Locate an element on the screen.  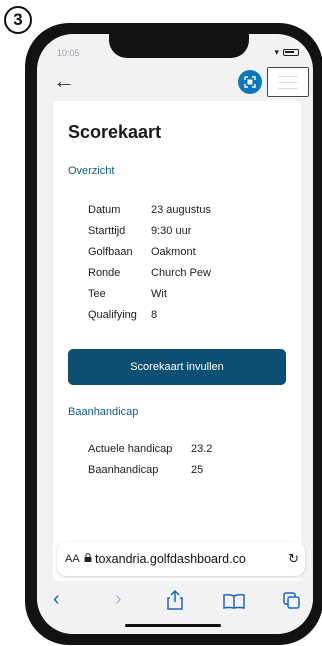
handicap-row-current: Actuele handicap 23.2 is located at coordinates (150, 449).